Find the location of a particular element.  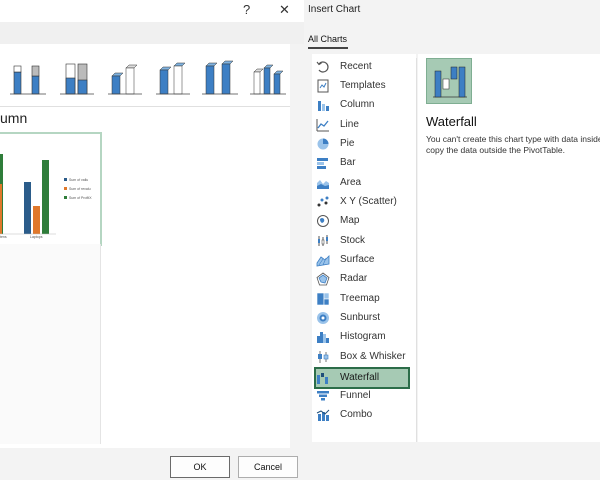

surface-chart-icon is located at coordinates (323, 261).